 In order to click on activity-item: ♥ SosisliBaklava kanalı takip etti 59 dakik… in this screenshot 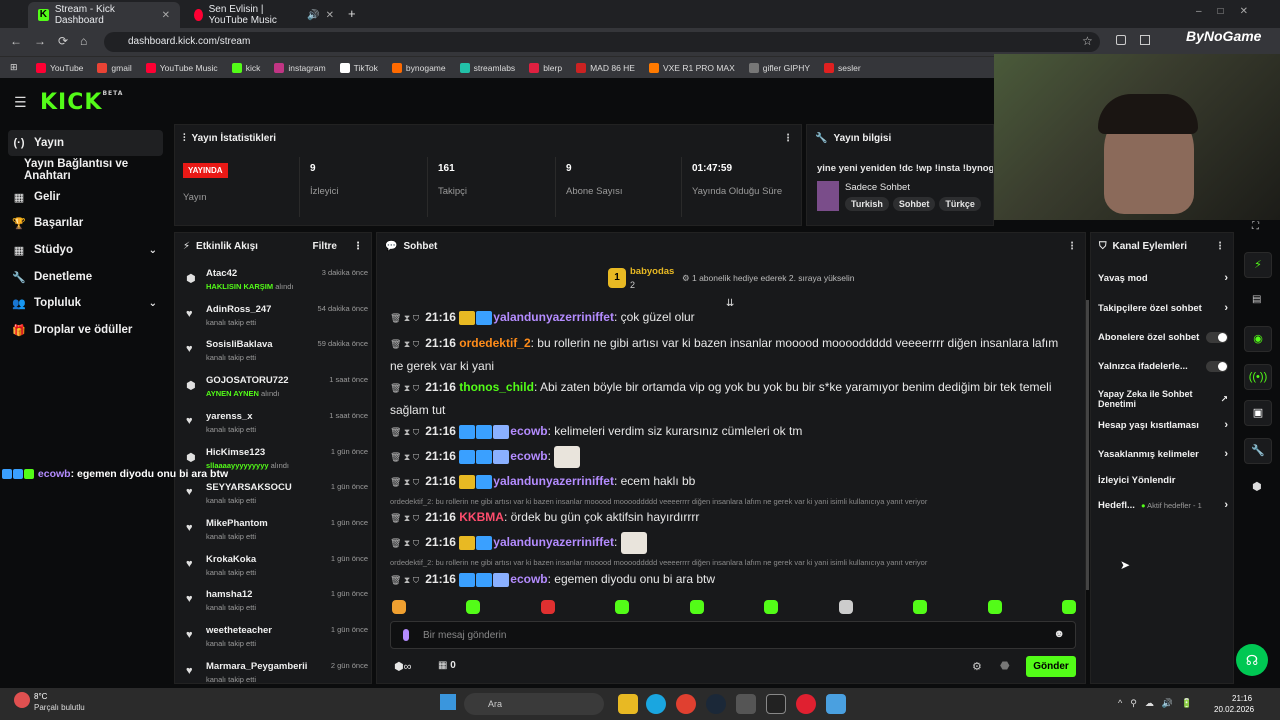, I will do `click(275, 355)`.